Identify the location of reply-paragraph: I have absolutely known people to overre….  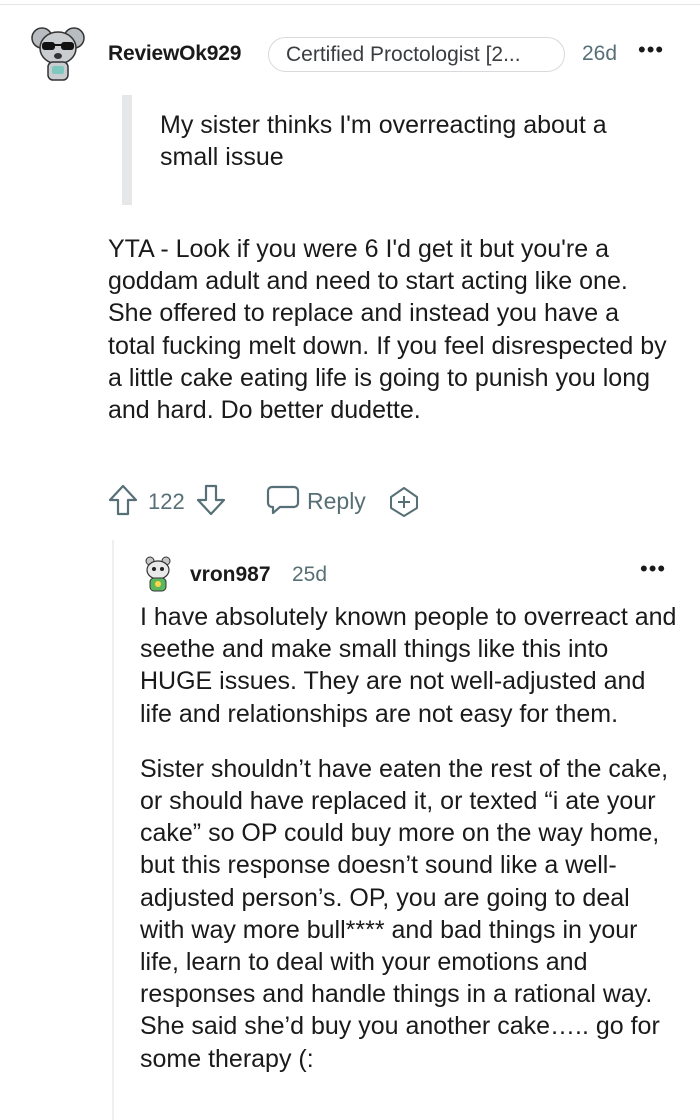
(408, 665).